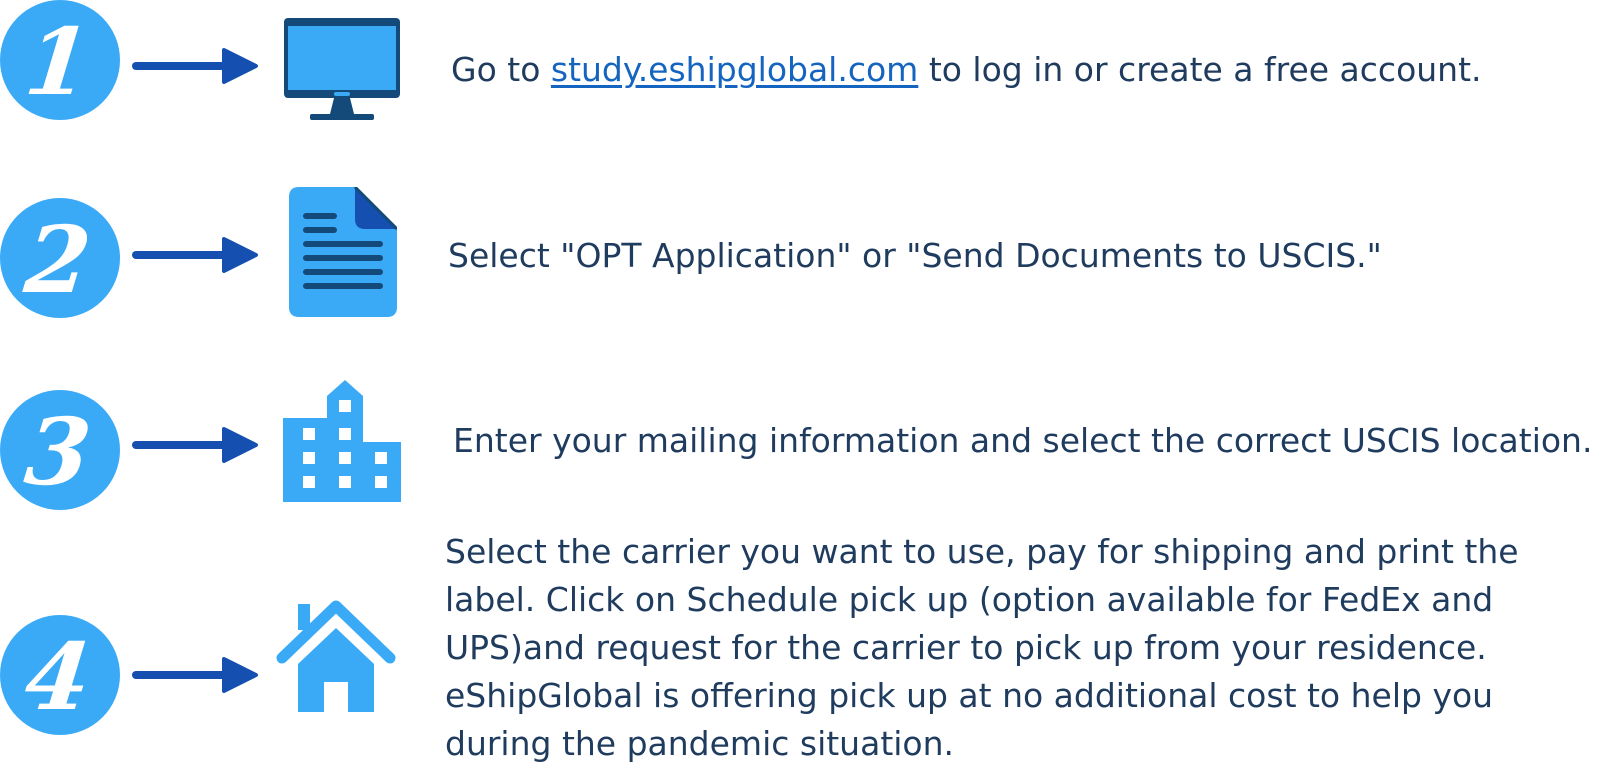  I want to click on house-icon, so click(336, 656).